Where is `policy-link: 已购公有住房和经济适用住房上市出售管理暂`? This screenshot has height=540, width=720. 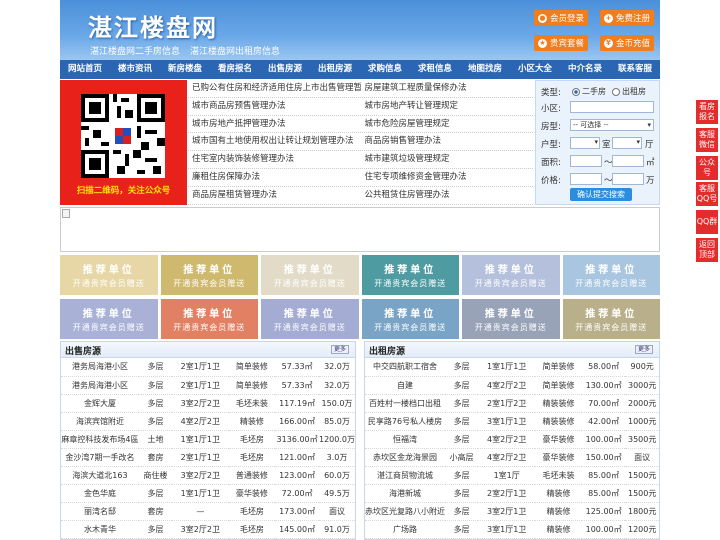 policy-link: 已购公有住房和经济适用住房上市出售管理暂 is located at coordinates (274, 88).